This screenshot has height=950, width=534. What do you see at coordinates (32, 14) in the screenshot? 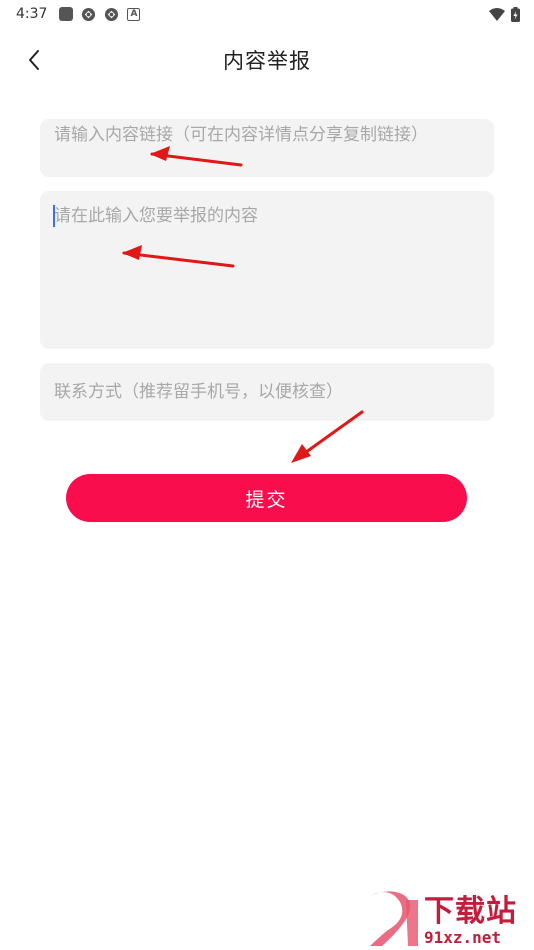
I see `status-time: 4:37` at bounding box center [32, 14].